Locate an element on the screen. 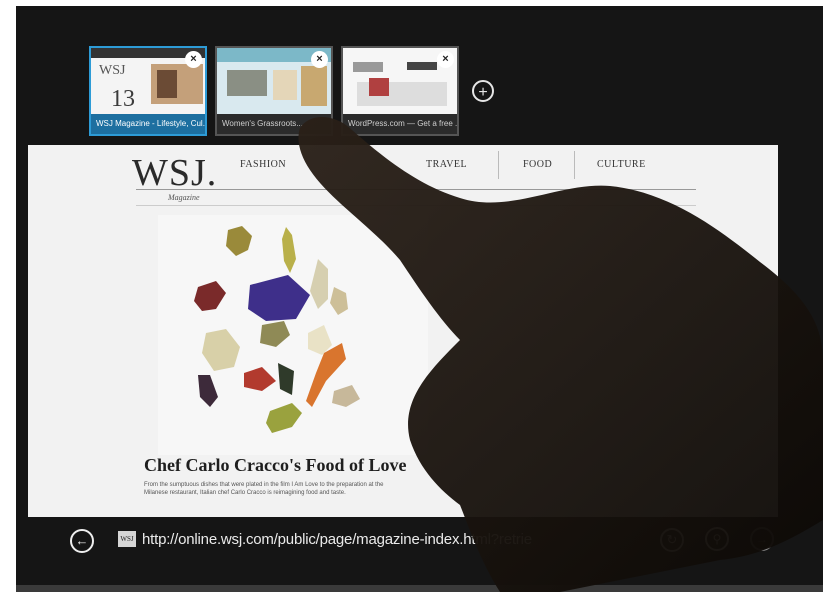 Image resolution: width=823 pixels, height=592 pixels. forward-arrow-icon: → is located at coordinates (762, 539).